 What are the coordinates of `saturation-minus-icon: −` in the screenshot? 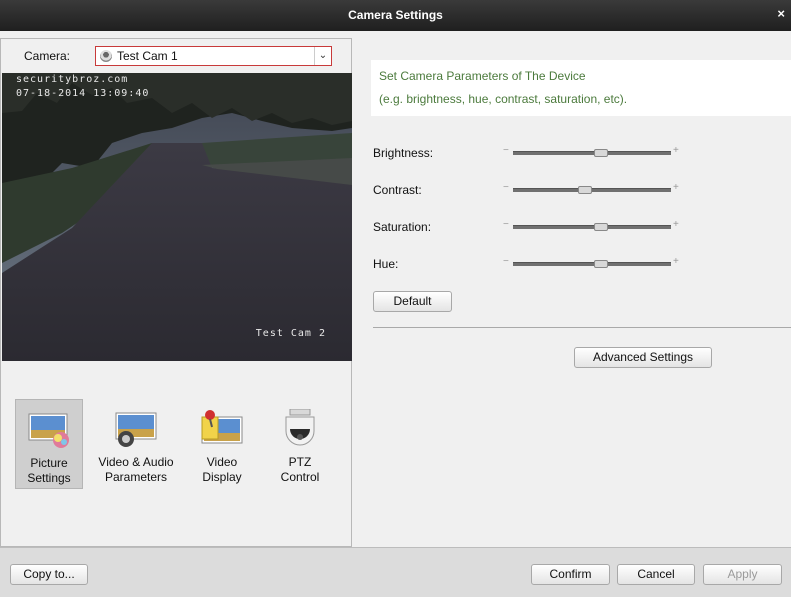 It's located at (506, 224).